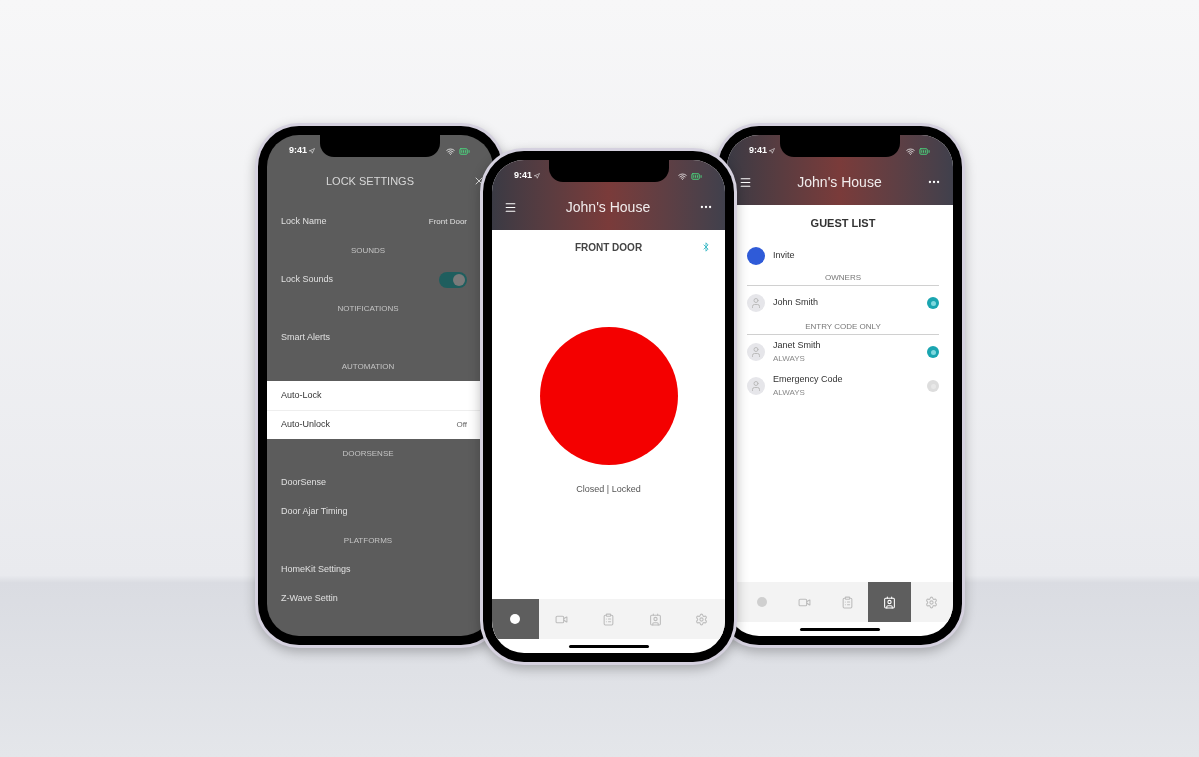 This screenshot has width=1199, height=757. I want to click on section-header: DOORSENSE, so click(368, 453).